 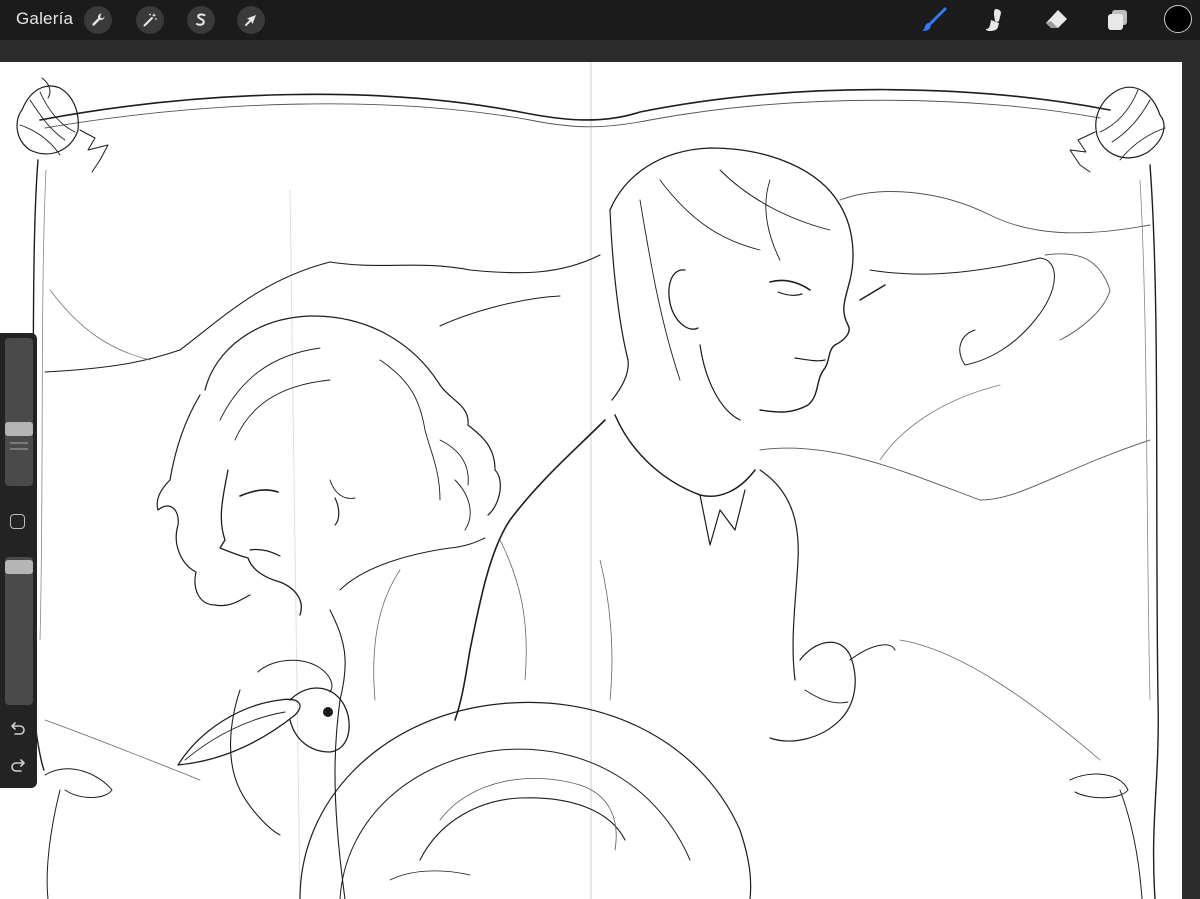 I want to click on selection-button, so click(x=201, y=20).